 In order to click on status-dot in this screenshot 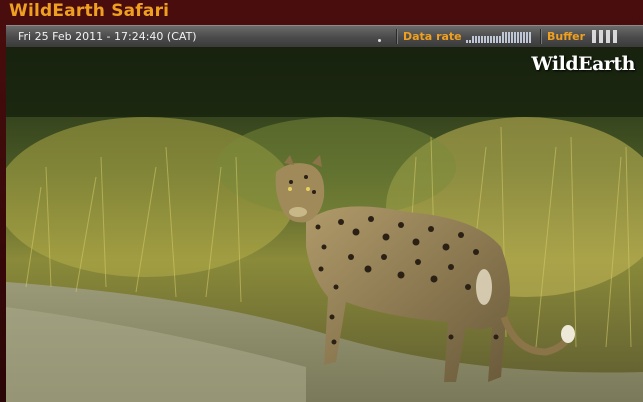, I will do `click(379, 40)`.